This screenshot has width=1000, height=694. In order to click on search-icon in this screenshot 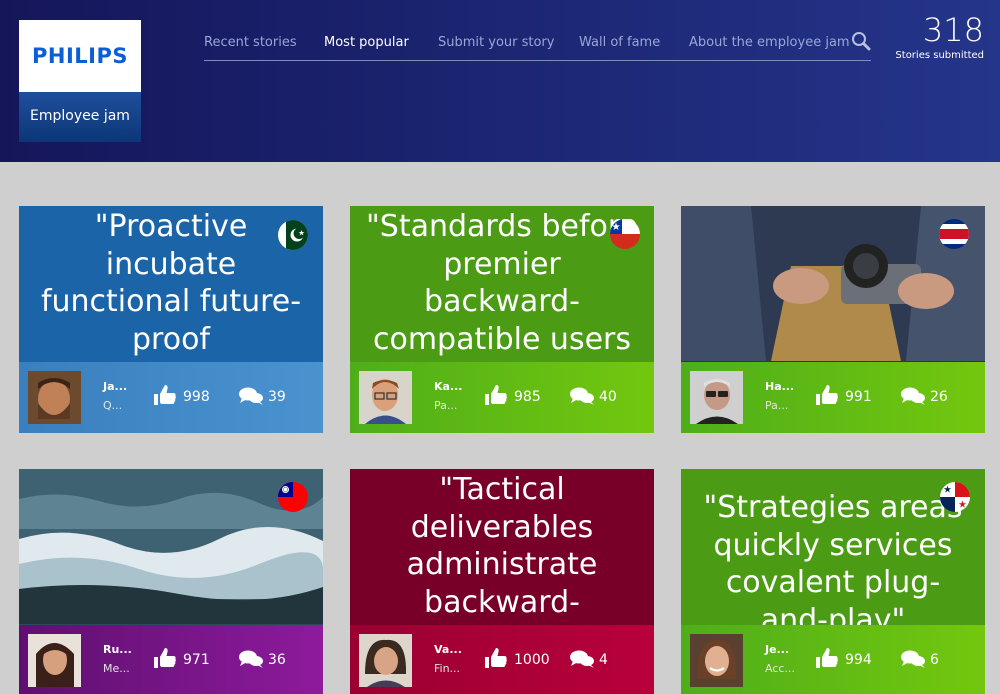, I will do `click(861, 41)`.